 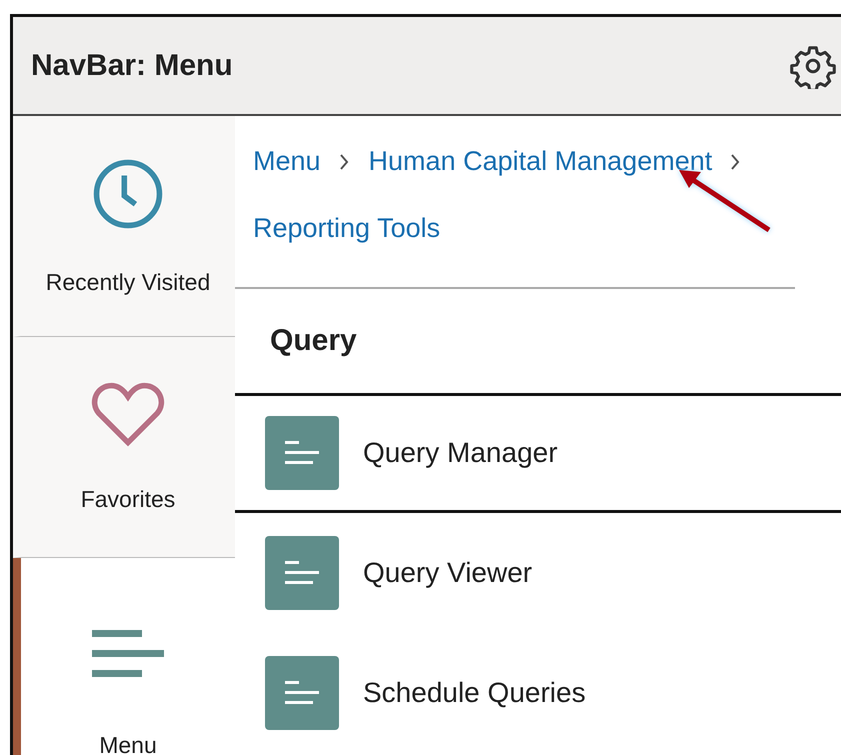 What do you see at coordinates (538, 453) in the screenshot?
I see `menu-item: Query Manager` at bounding box center [538, 453].